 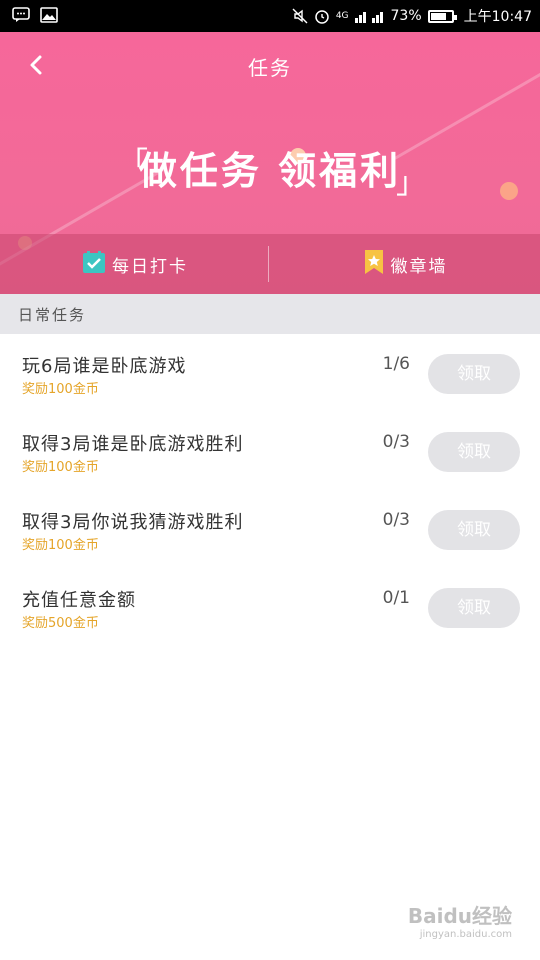 What do you see at coordinates (270, 314) in the screenshot?
I see `section-header: 日常任务` at bounding box center [270, 314].